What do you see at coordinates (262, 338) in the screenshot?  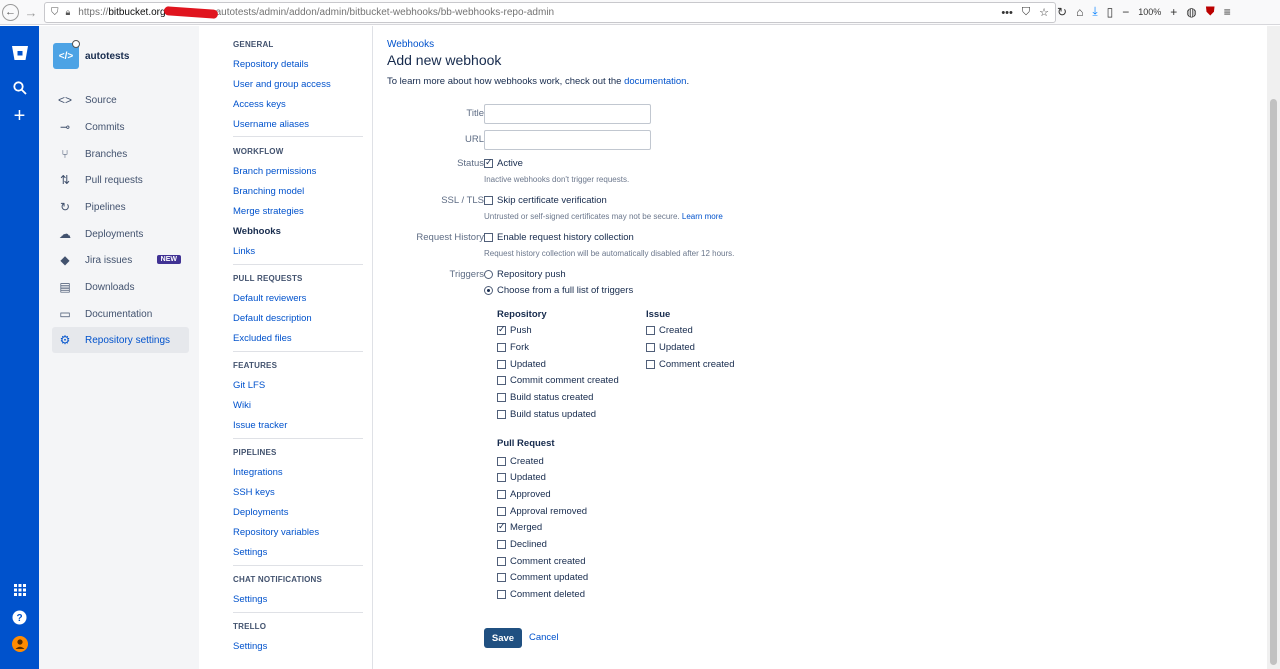 I see `nav-link-excluded-files: Excluded files` at bounding box center [262, 338].